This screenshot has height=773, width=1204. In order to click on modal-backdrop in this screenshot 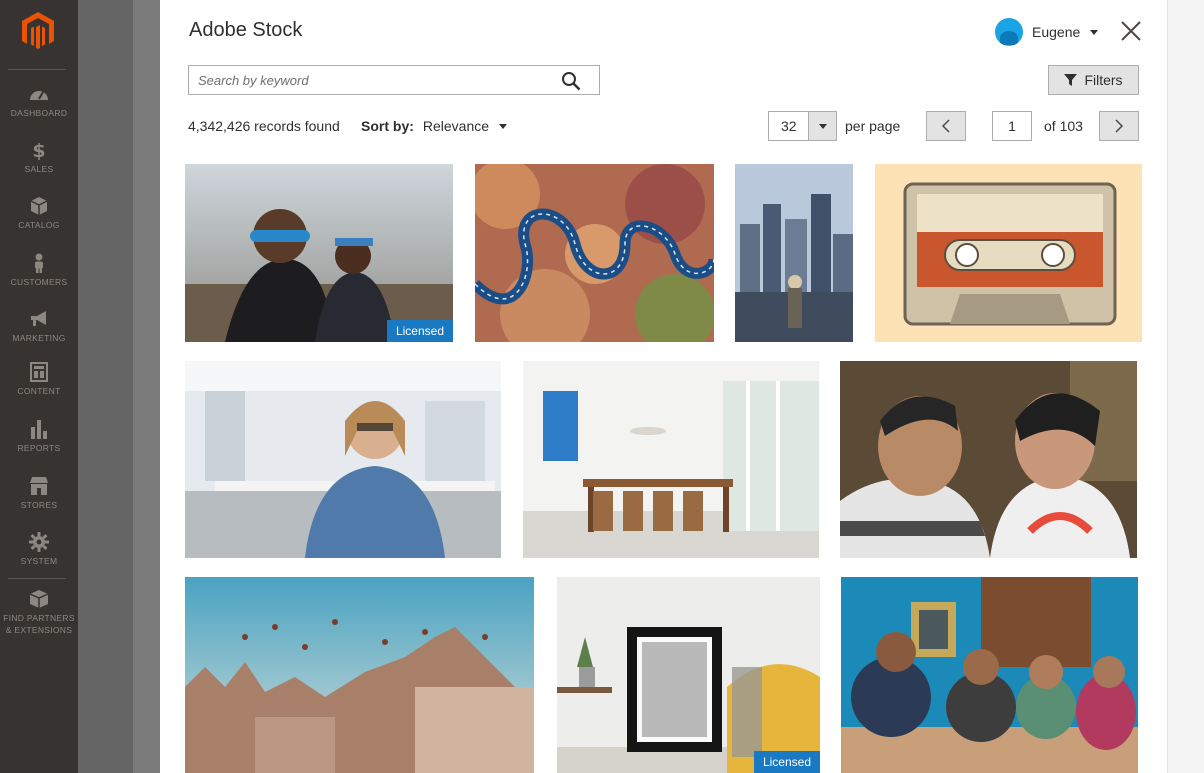, I will do `click(119, 386)`.